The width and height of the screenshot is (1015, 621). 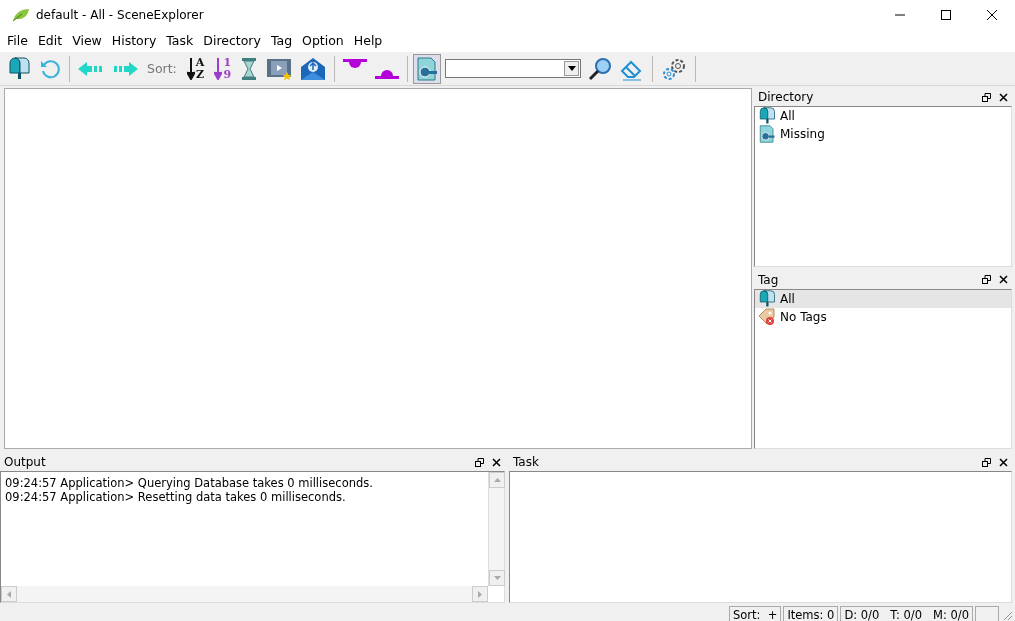 What do you see at coordinates (17, 40) in the screenshot?
I see `menu-item: File` at bounding box center [17, 40].